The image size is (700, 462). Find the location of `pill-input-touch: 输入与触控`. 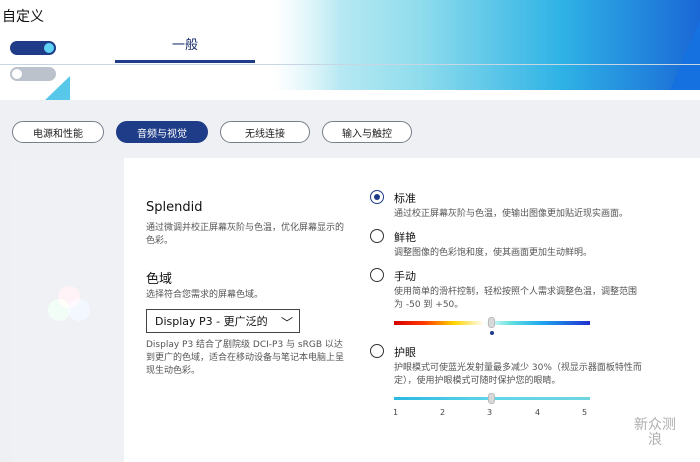

pill-input-touch: 输入与触控 is located at coordinates (367, 132).